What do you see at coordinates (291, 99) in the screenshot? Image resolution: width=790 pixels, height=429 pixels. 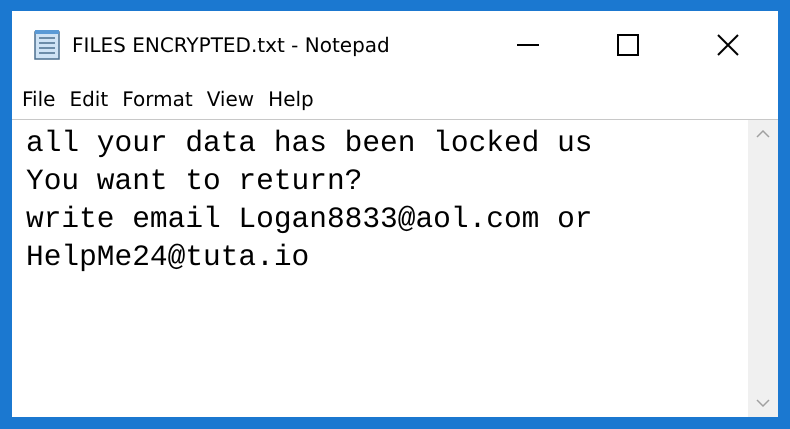 I see `menu-item: Help` at bounding box center [291, 99].